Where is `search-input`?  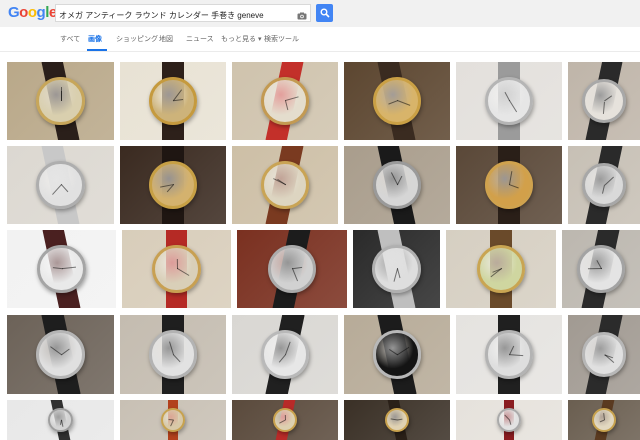 search-input is located at coordinates (175, 15).